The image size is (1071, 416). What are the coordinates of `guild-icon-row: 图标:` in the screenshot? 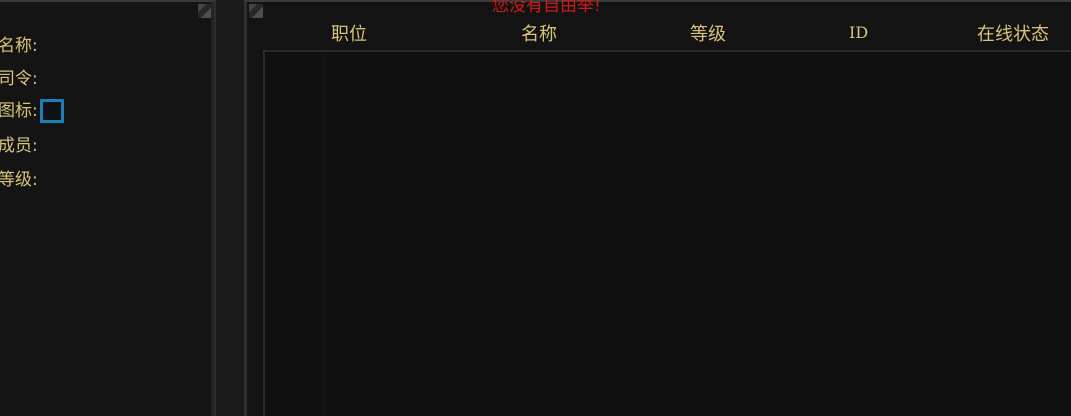 It's located at (32, 111).